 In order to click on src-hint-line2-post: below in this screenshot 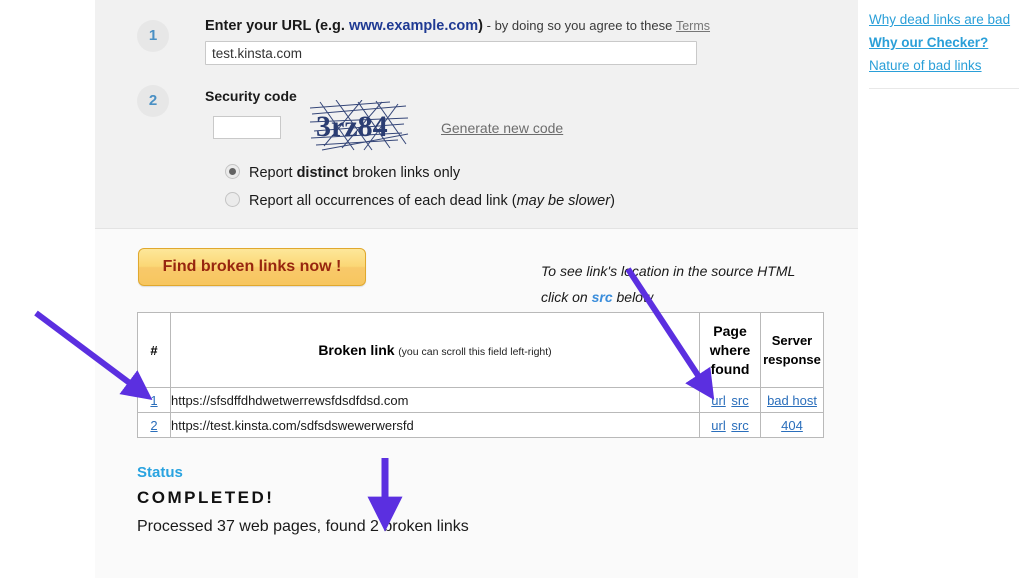, I will do `click(633, 297)`.